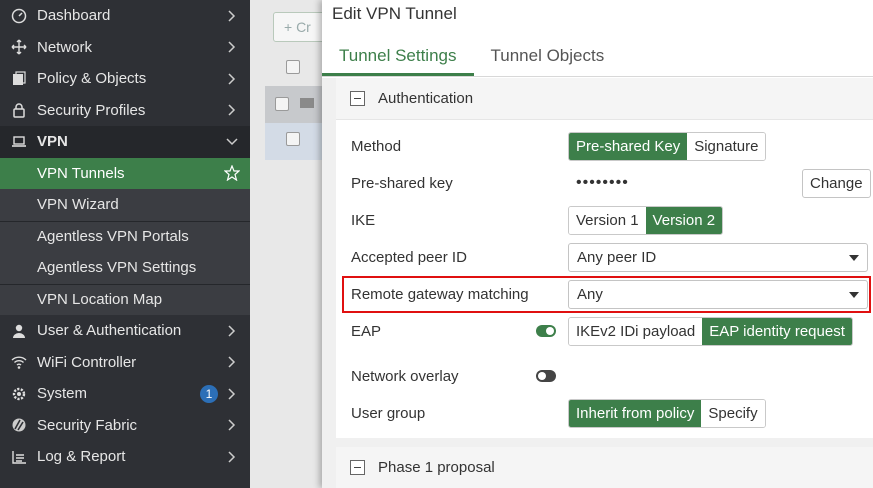 The height and width of the screenshot is (488, 873). What do you see at coordinates (19, 331) in the screenshot?
I see `user-icon` at bounding box center [19, 331].